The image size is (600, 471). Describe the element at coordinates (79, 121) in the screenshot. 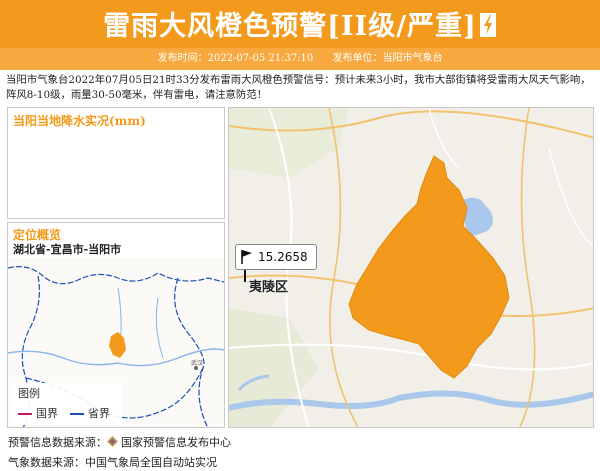

I see `rainfall-panel-title: 当阳当地降水实况(mm)` at that location.